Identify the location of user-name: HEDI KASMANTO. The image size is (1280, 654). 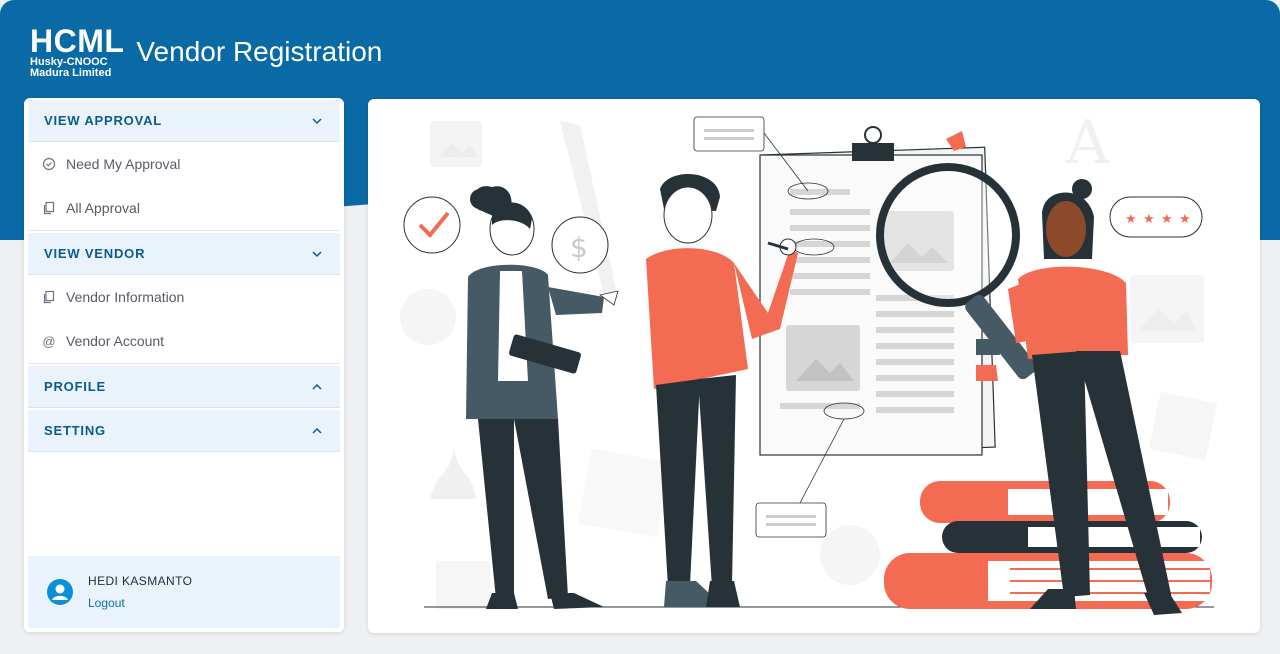
(140, 581).